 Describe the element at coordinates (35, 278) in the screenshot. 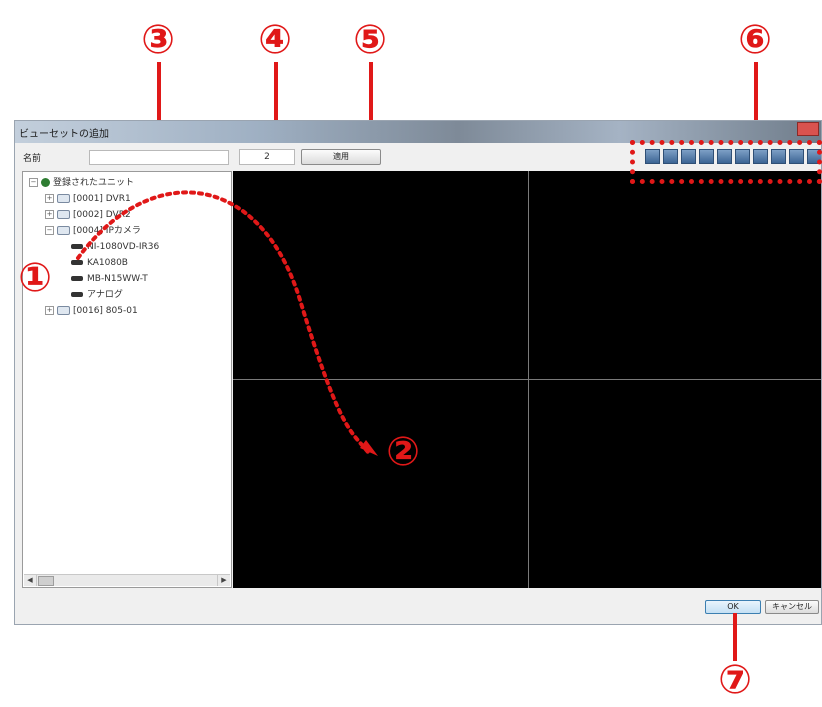

I see `callout-1: ①` at that location.